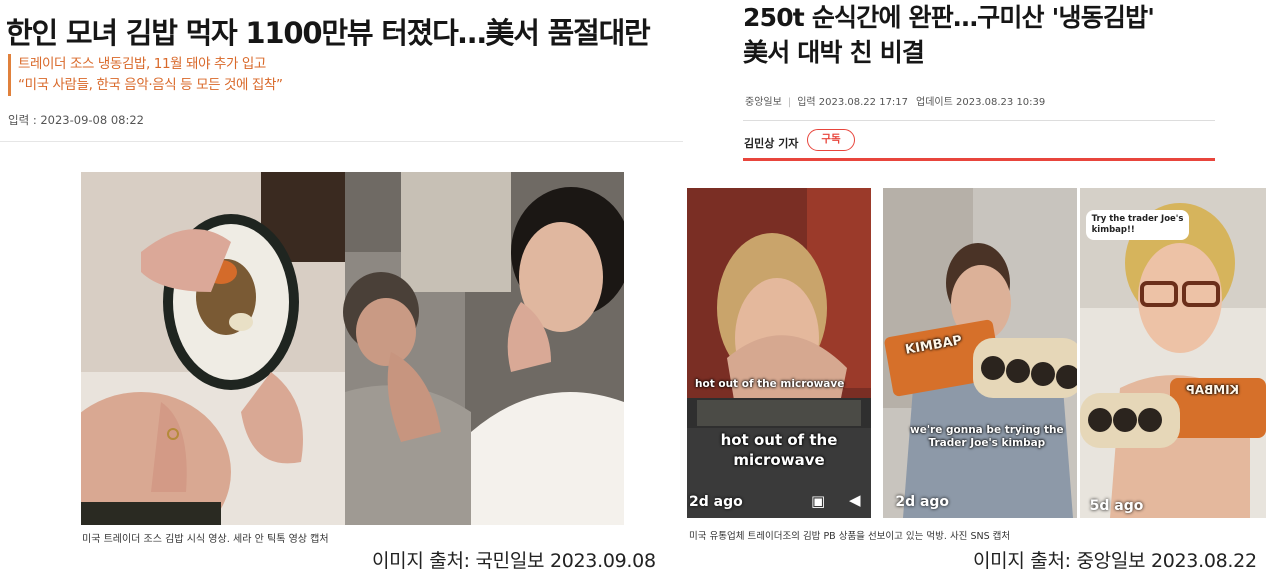 The image size is (1280, 579). What do you see at coordinates (979, 159) in the screenshot?
I see `right-accent-divider` at bounding box center [979, 159].